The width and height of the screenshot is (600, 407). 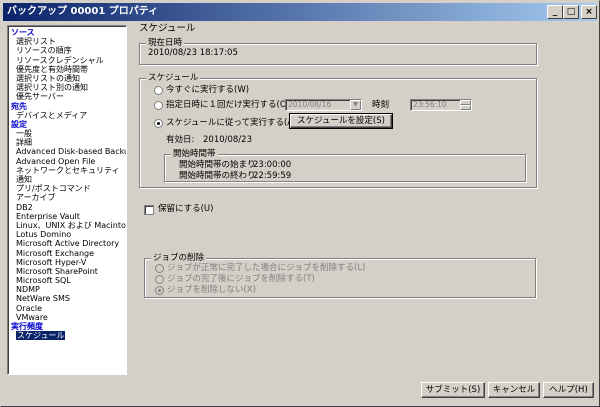 I want to click on hold-label: 保留にする(U), so click(x=185, y=209).